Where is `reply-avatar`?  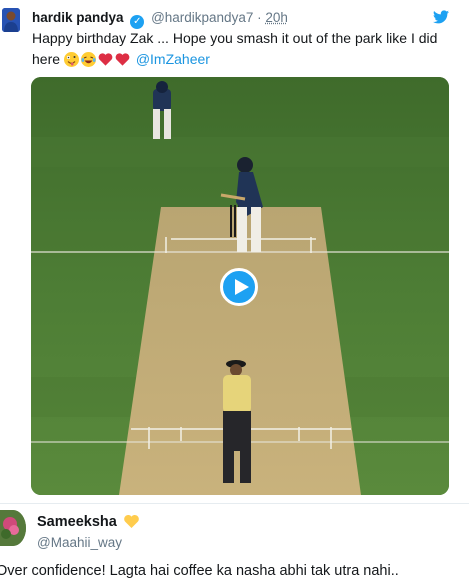
reply-avatar is located at coordinates (13, 528).